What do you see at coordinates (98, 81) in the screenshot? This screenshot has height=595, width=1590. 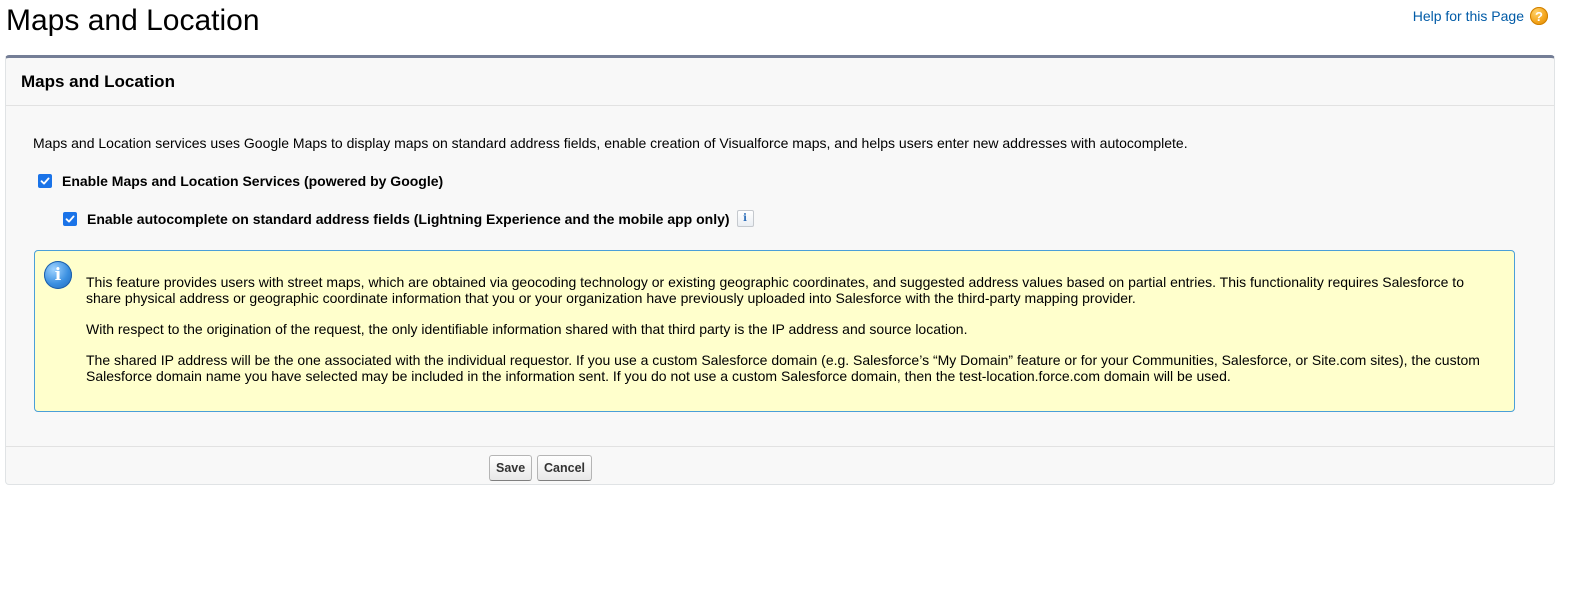 I see `panel-title: Maps and Location` at bounding box center [98, 81].